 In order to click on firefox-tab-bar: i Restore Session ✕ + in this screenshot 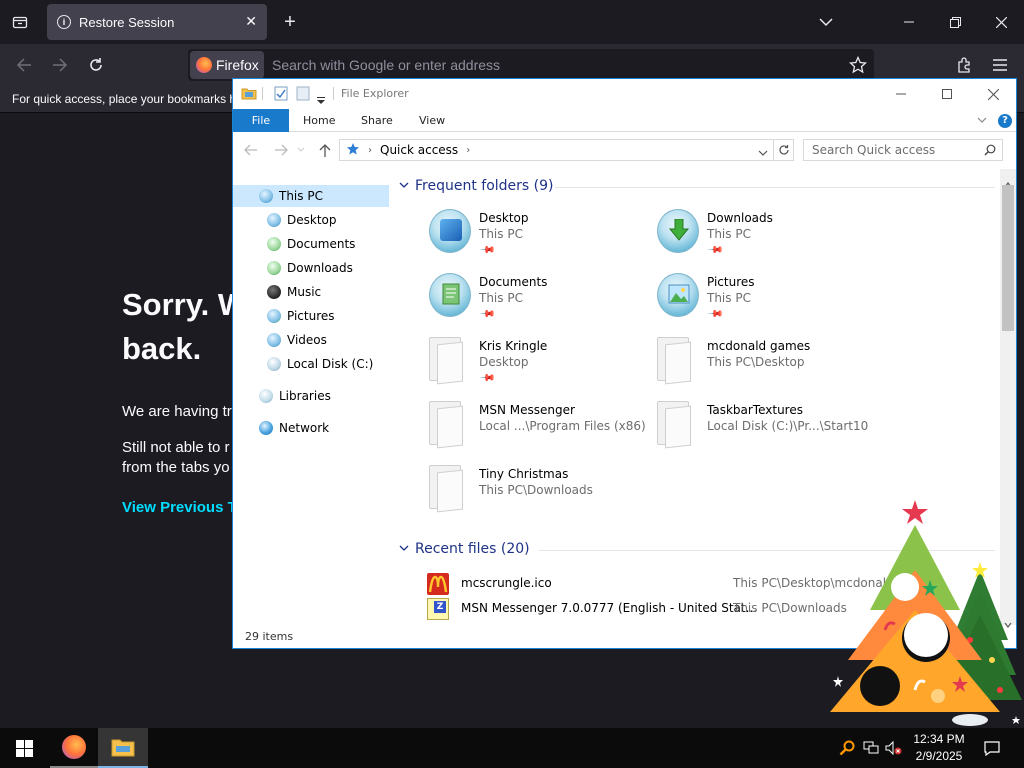, I will do `click(512, 22)`.